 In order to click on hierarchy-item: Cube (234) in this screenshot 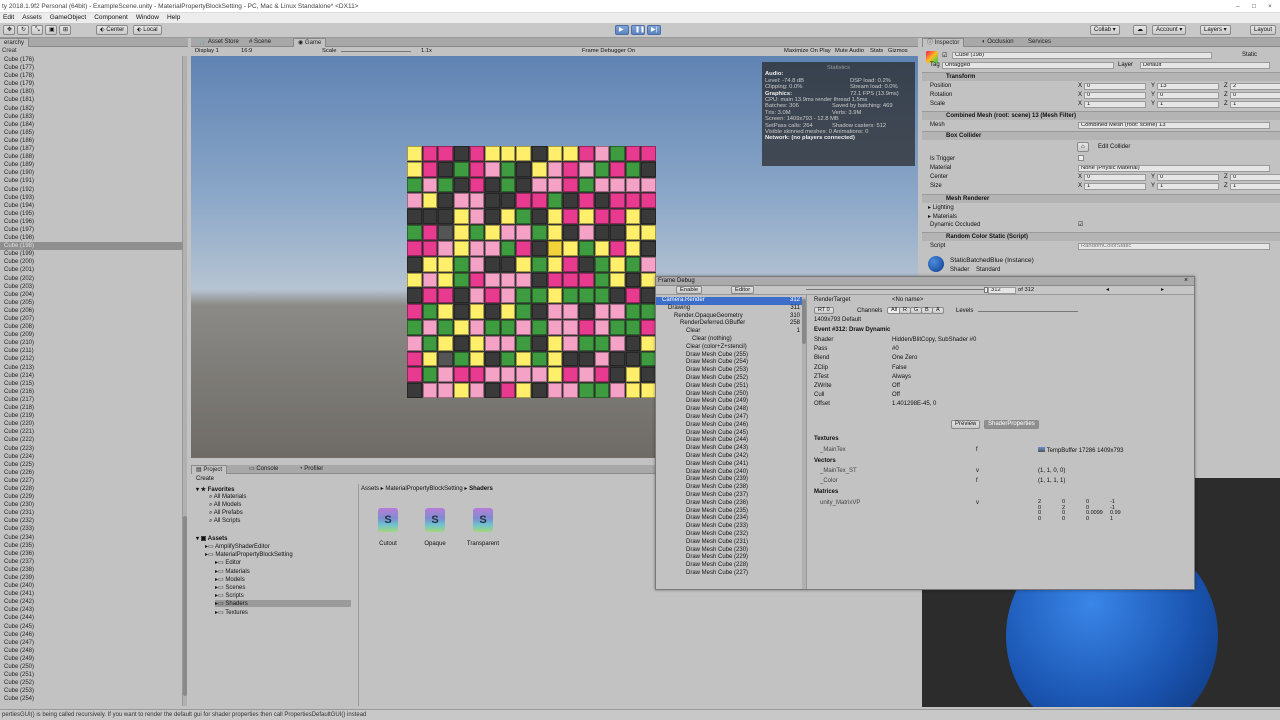, I will do `click(91, 538)`.